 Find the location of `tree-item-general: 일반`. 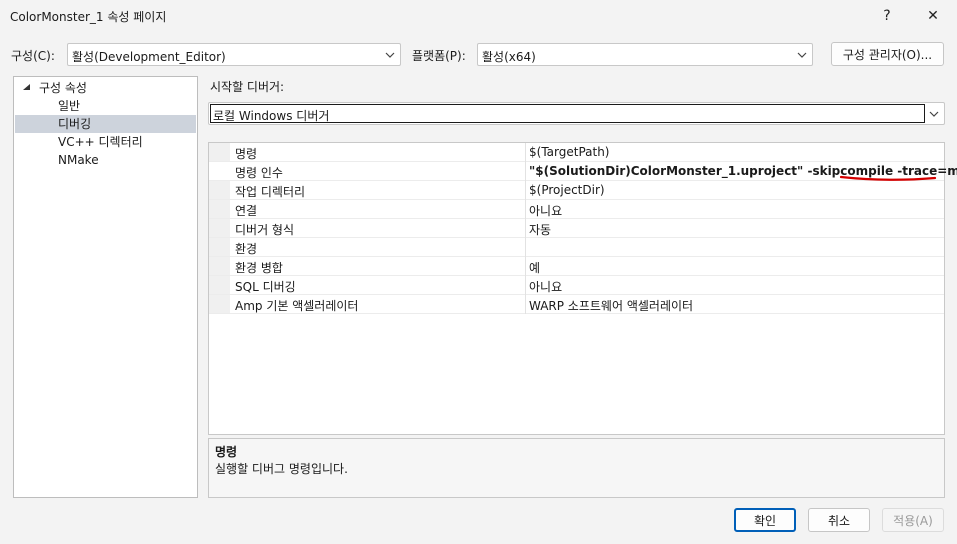

tree-item-general: 일반 is located at coordinates (105, 106).